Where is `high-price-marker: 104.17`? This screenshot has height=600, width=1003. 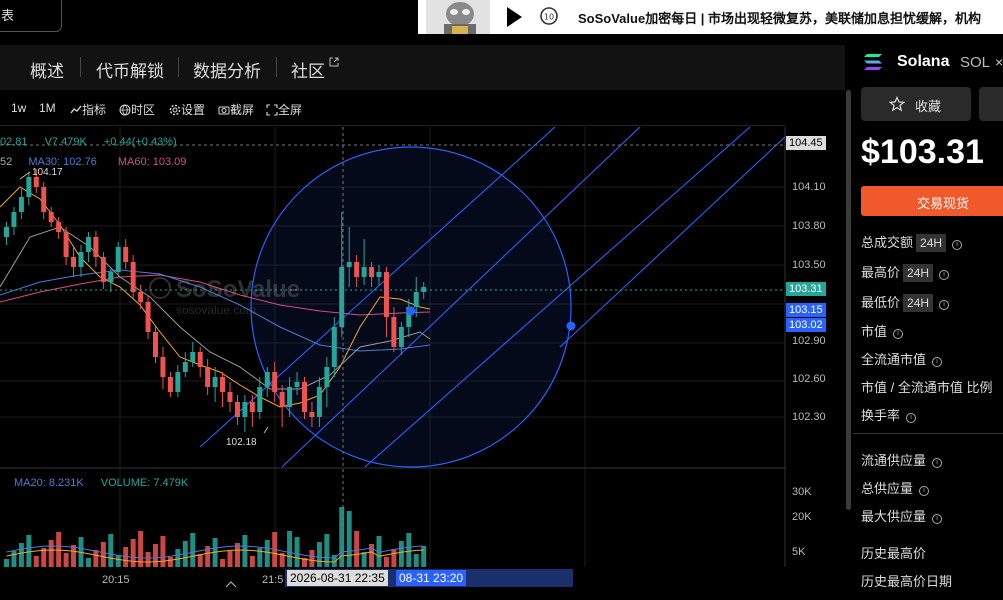
high-price-marker: 104.17 is located at coordinates (47, 172).